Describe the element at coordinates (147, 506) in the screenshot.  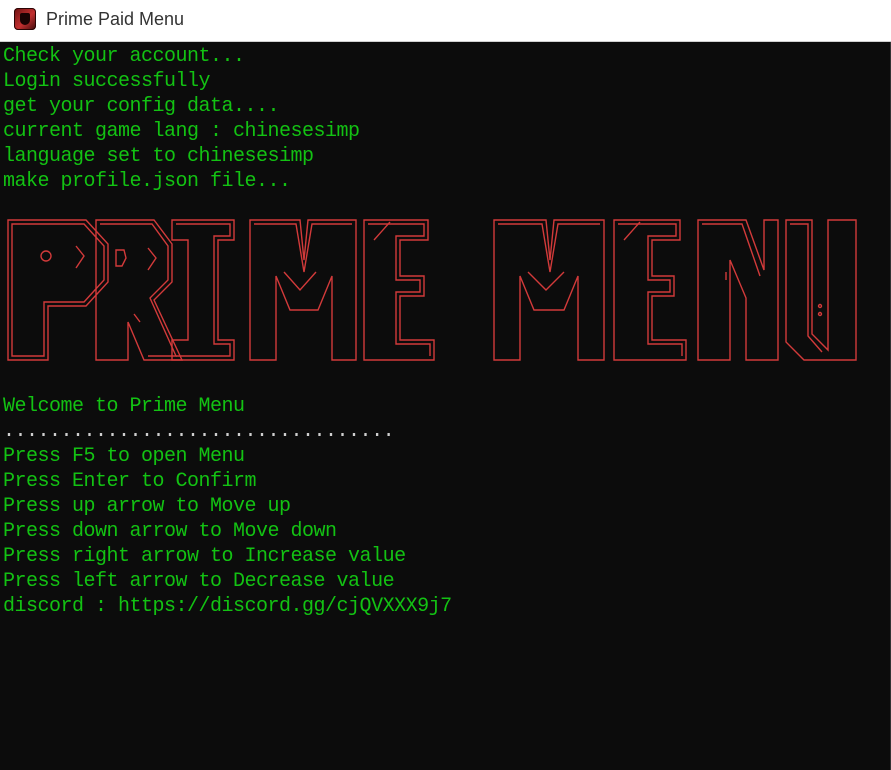
I see `instruction-line: Press up arrow to Move up` at that location.